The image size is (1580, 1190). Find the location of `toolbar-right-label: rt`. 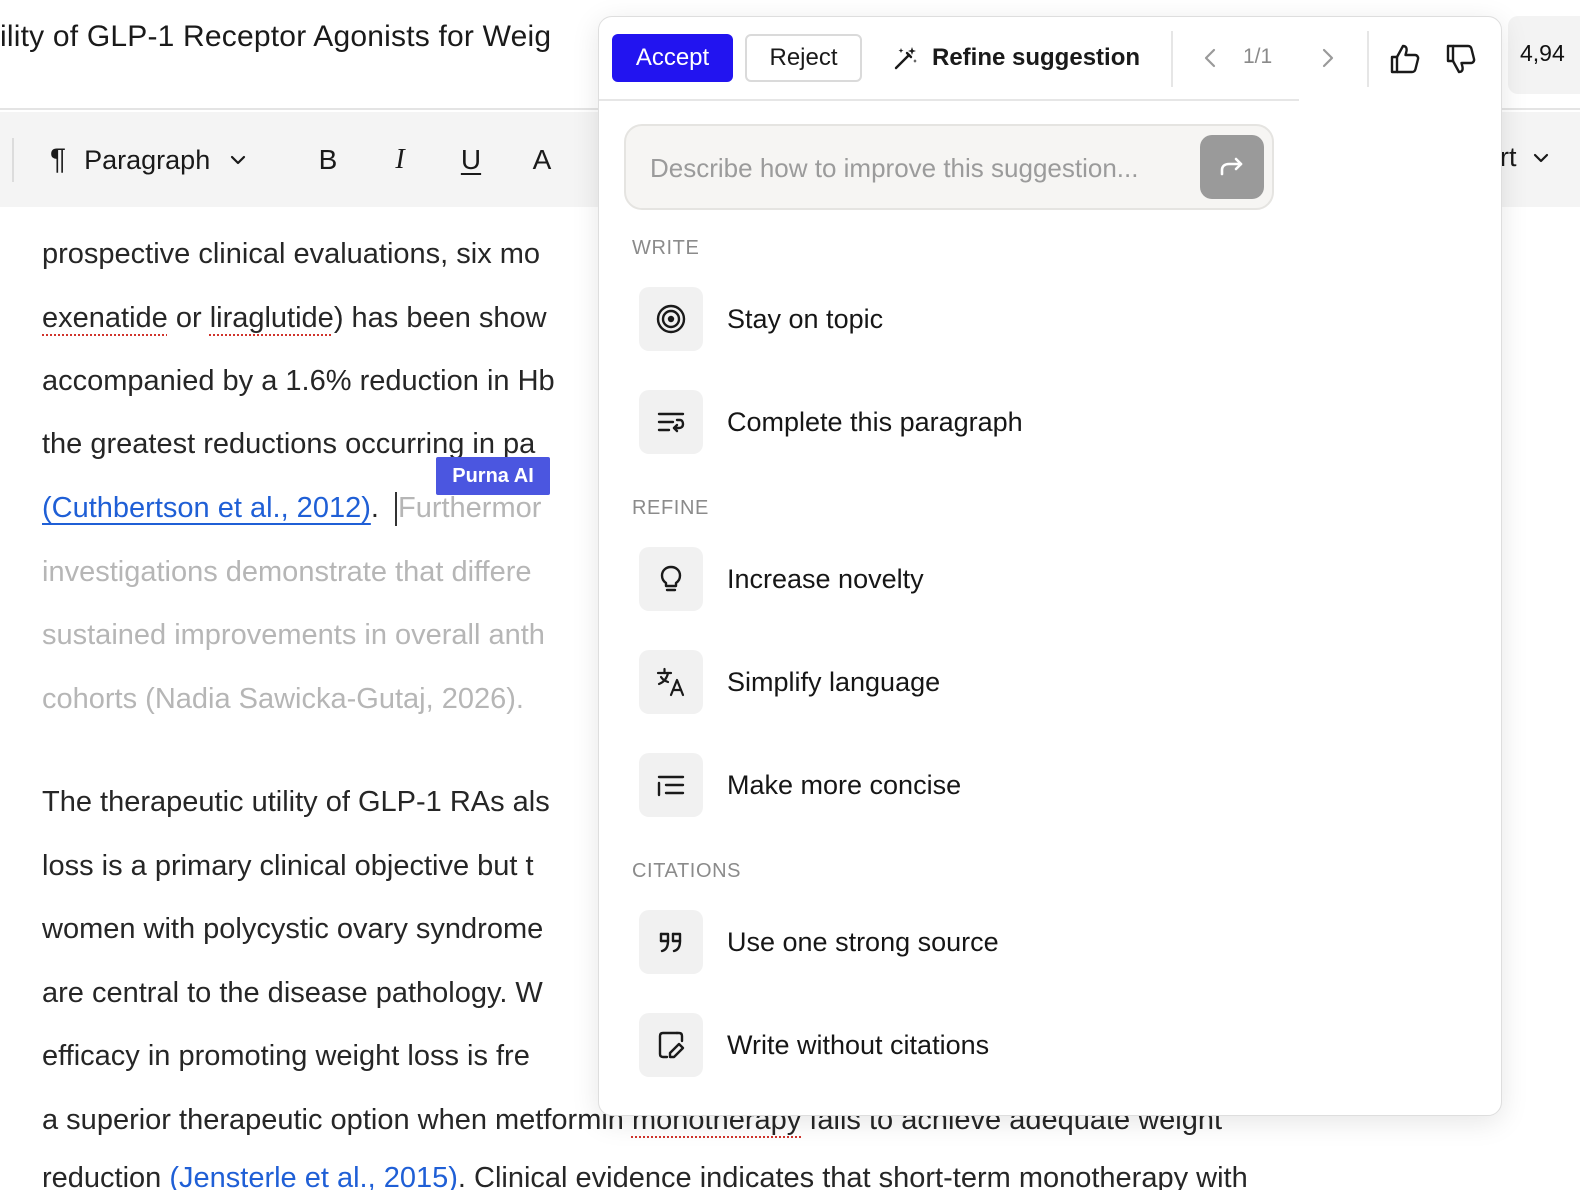

toolbar-right-label: rt is located at coordinates (1508, 157).